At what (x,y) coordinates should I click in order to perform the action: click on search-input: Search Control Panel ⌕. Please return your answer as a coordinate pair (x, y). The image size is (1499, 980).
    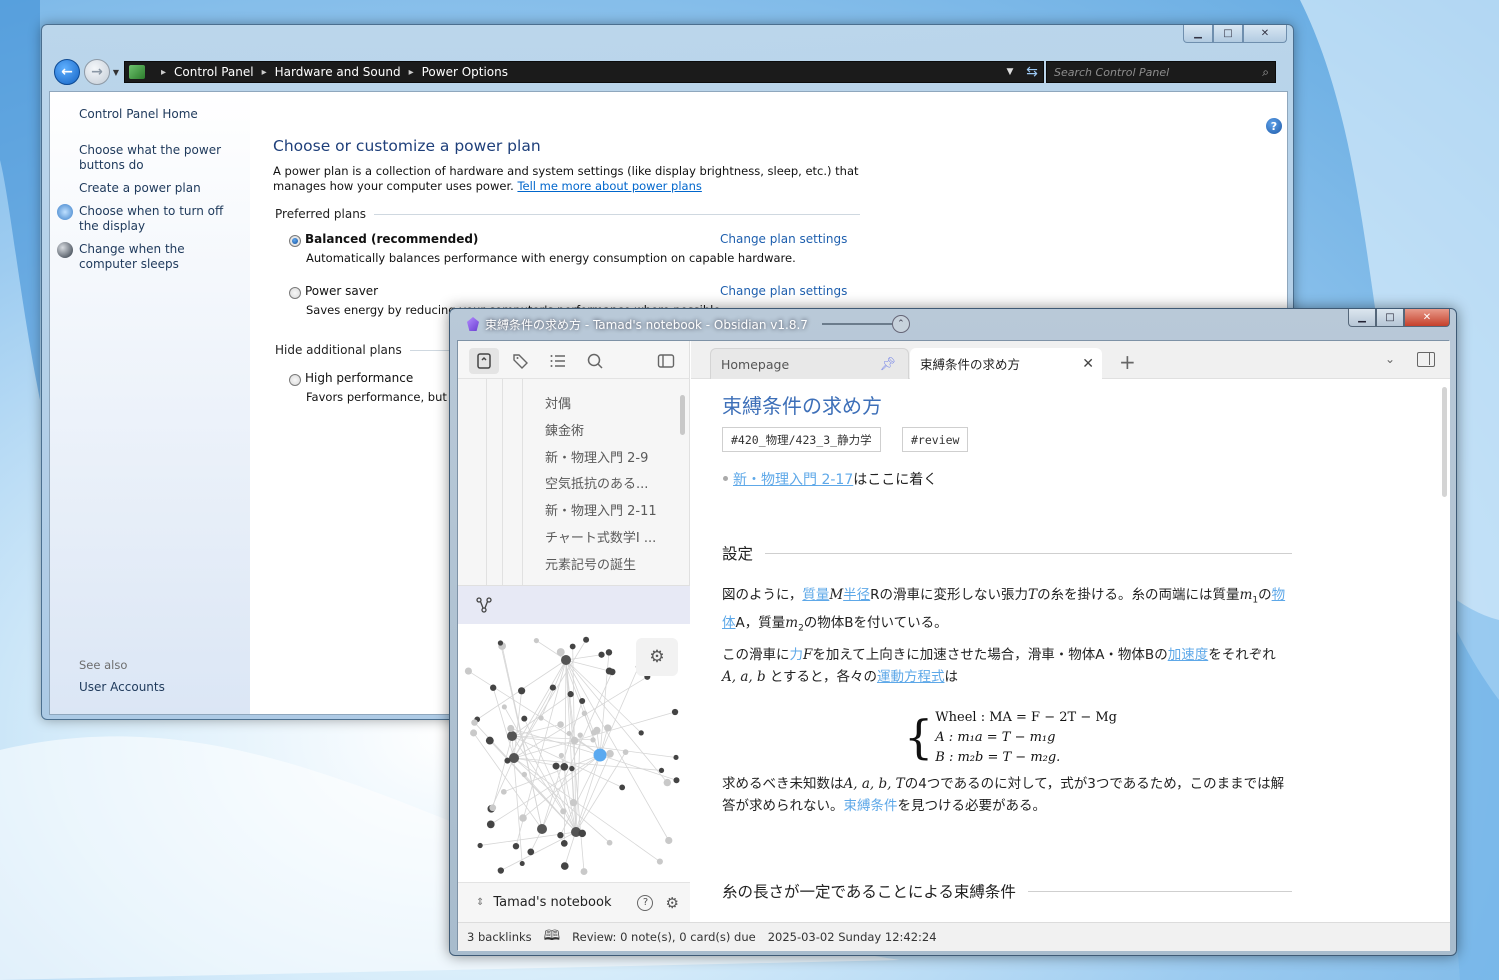
    Looking at the image, I should click on (1161, 72).